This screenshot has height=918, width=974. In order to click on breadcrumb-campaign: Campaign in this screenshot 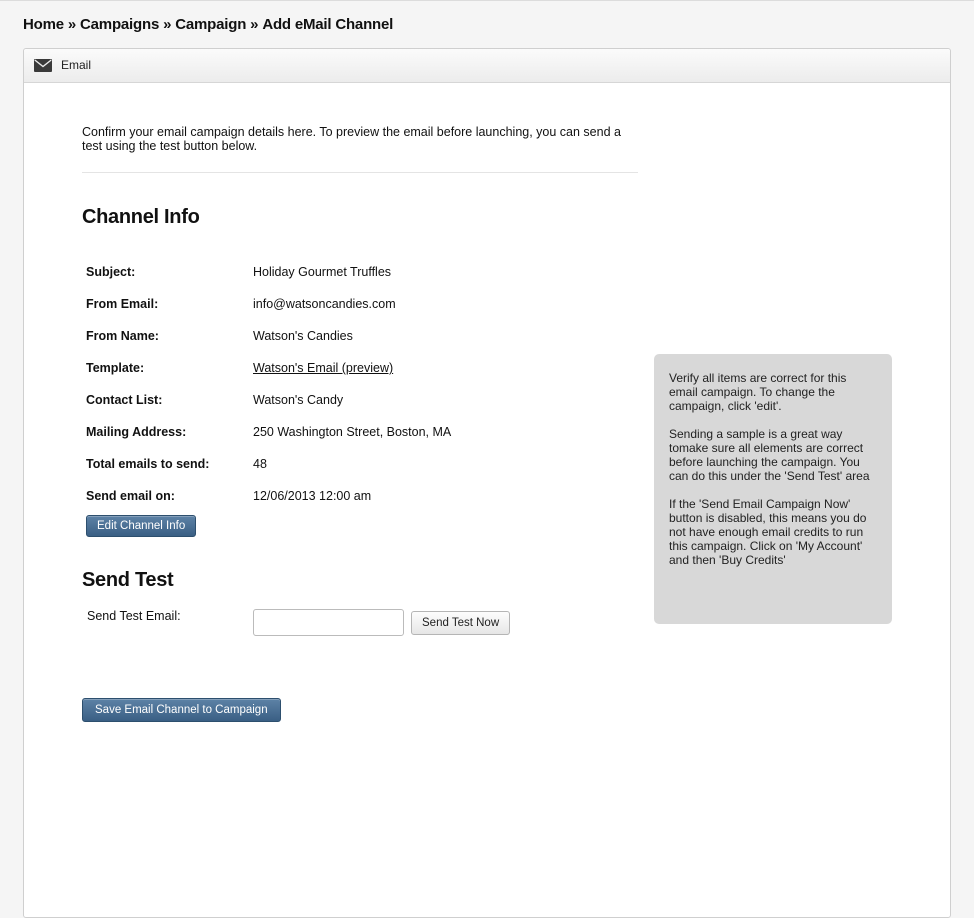, I will do `click(210, 24)`.